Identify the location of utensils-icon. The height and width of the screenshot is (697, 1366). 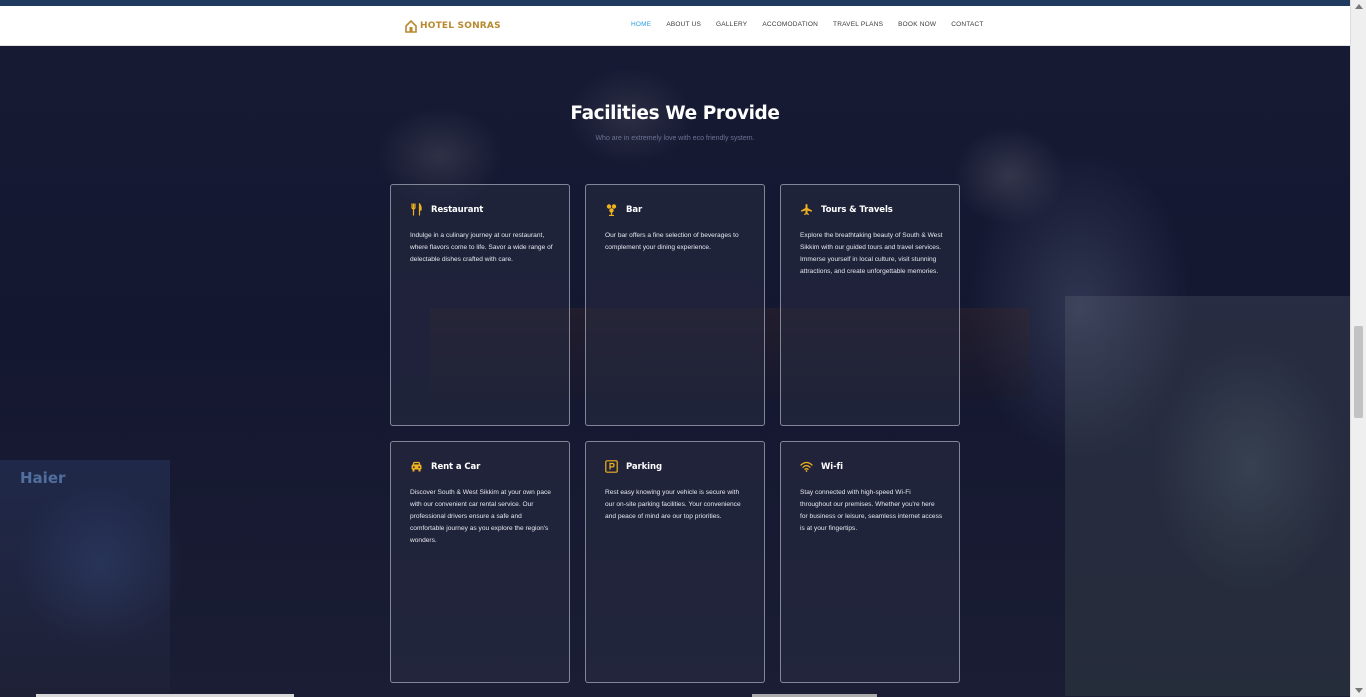
(416, 209).